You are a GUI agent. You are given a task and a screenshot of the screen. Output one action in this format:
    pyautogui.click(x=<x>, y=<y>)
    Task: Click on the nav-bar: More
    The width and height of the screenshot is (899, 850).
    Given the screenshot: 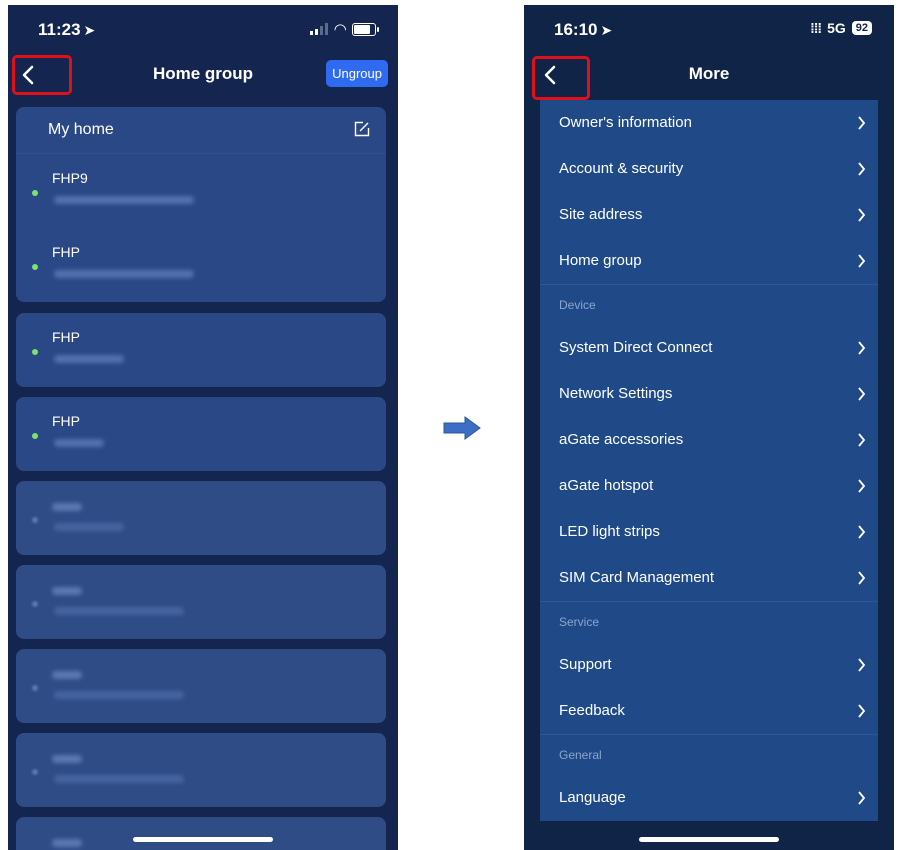 What is the action you would take?
    pyautogui.click(x=709, y=76)
    